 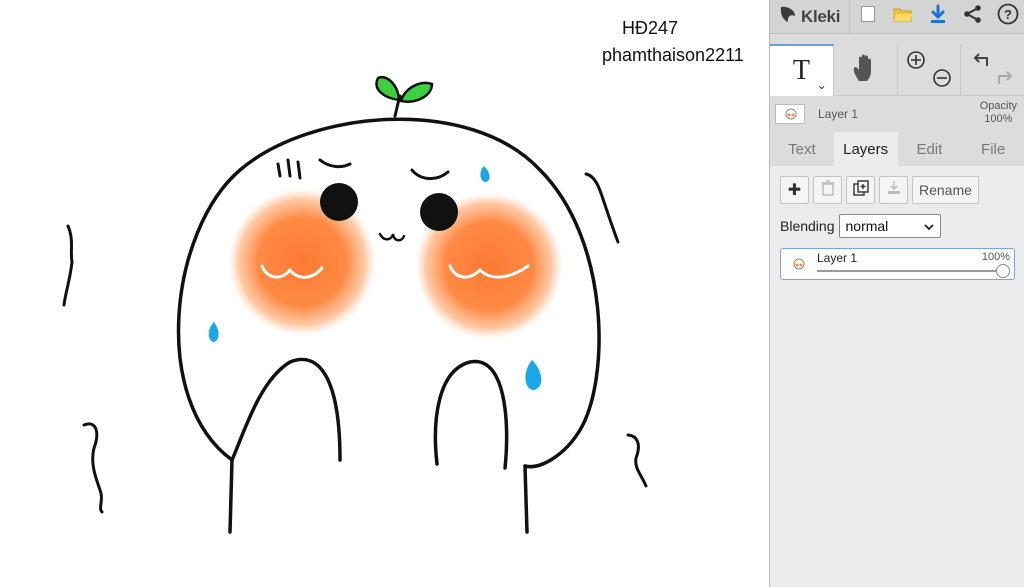 I want to click on help-icon: ?, so click(x=1008, y=16).